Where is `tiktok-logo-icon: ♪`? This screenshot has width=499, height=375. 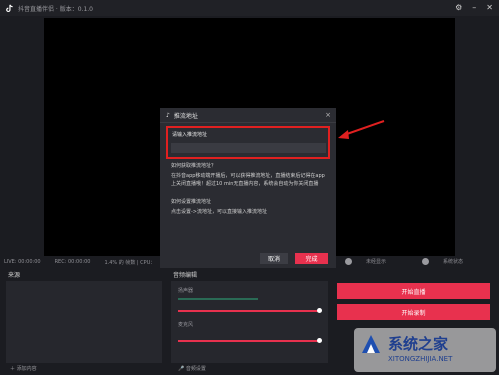 tiktok-logo-icon: ♪ is located at coordinates (168, 115).